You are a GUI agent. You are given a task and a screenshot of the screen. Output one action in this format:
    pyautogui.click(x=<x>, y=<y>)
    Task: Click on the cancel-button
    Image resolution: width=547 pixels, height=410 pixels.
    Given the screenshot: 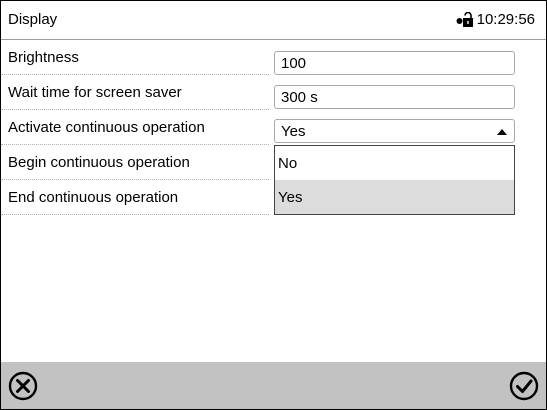 What is the action you would take?
    pyautogui.click(x=23, y=386)
    